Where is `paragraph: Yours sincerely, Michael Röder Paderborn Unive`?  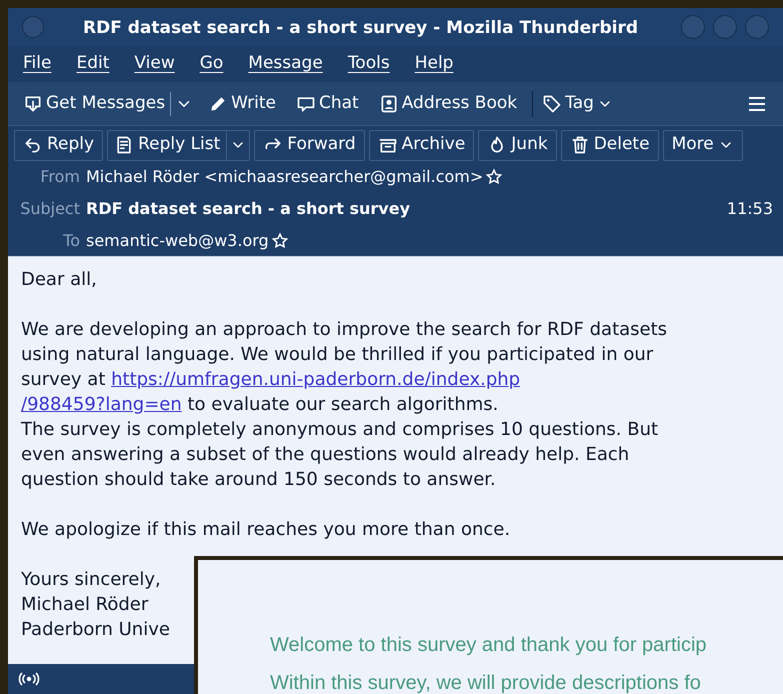 paragraph: Yours sincerely, Michael Röder Paderborn Unive is located at coordinates (96, 605).